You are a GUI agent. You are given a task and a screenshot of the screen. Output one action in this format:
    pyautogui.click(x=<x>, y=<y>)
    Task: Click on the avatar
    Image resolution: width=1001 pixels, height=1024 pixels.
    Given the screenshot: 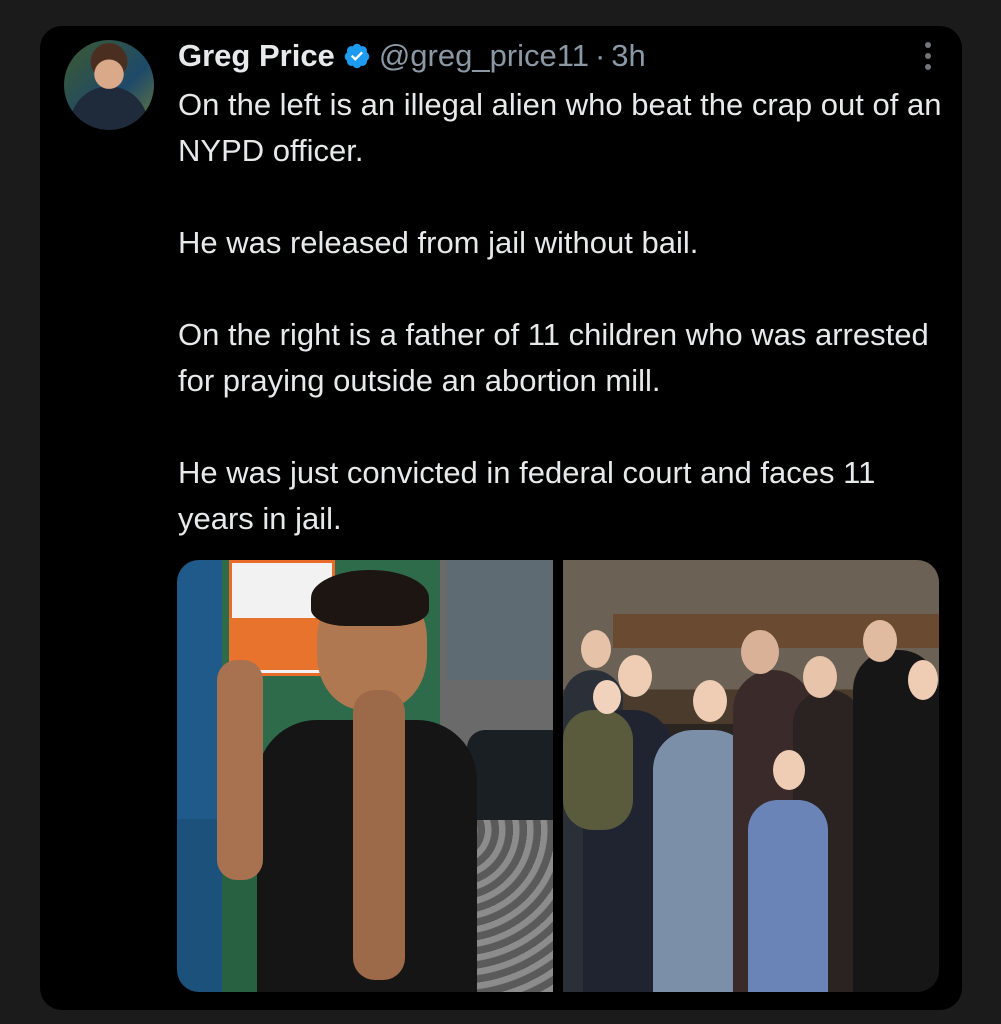 What is the action you would take?
    pyautogui.click(x=109, y=85)
    